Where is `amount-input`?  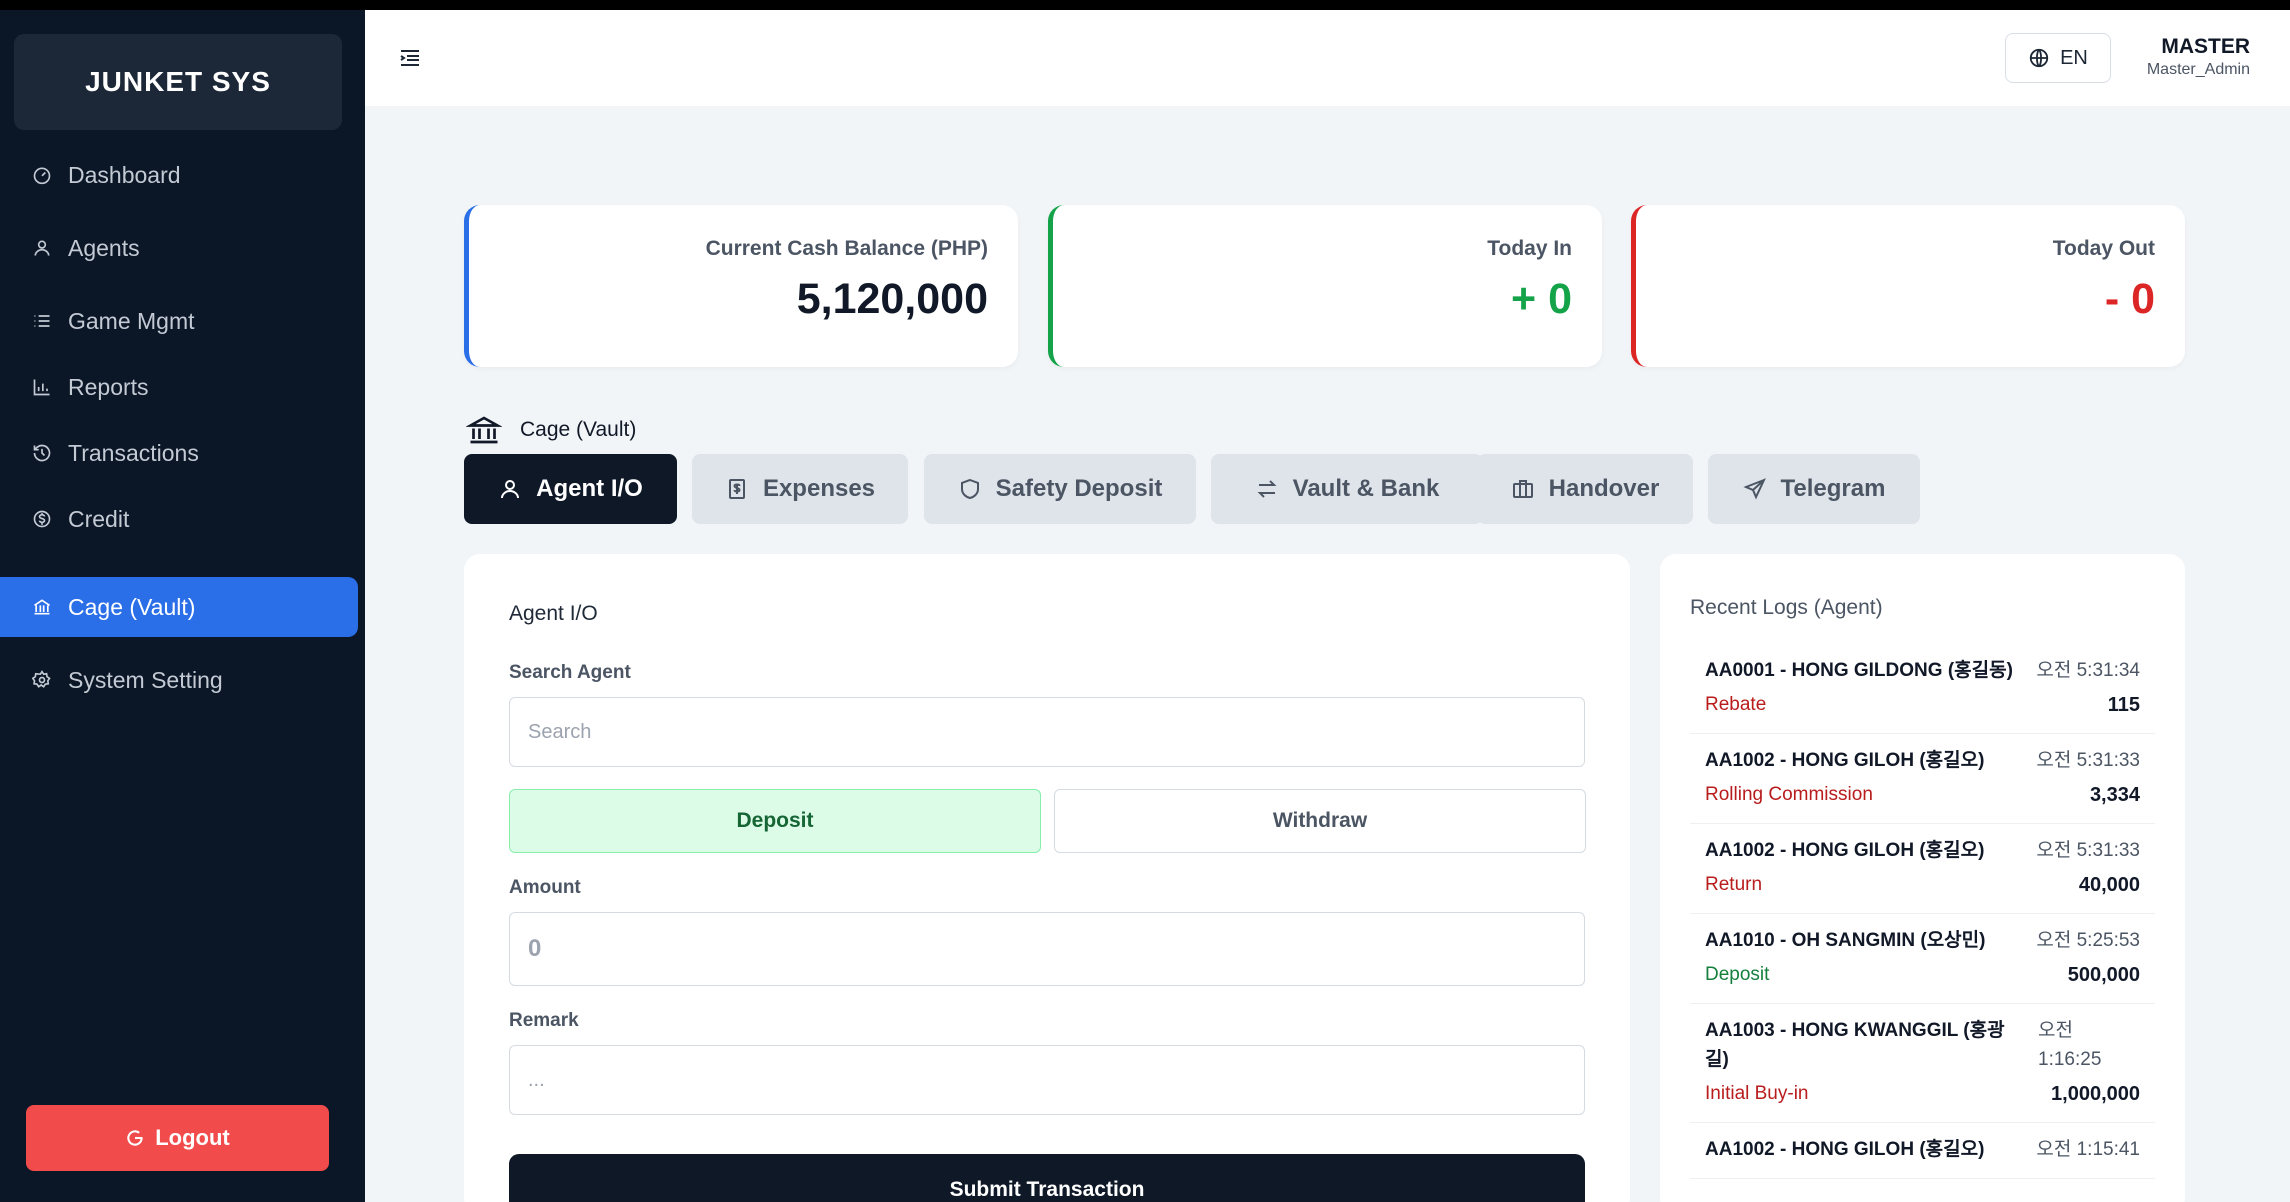
amount-input is located at coordinates (1047, 949).